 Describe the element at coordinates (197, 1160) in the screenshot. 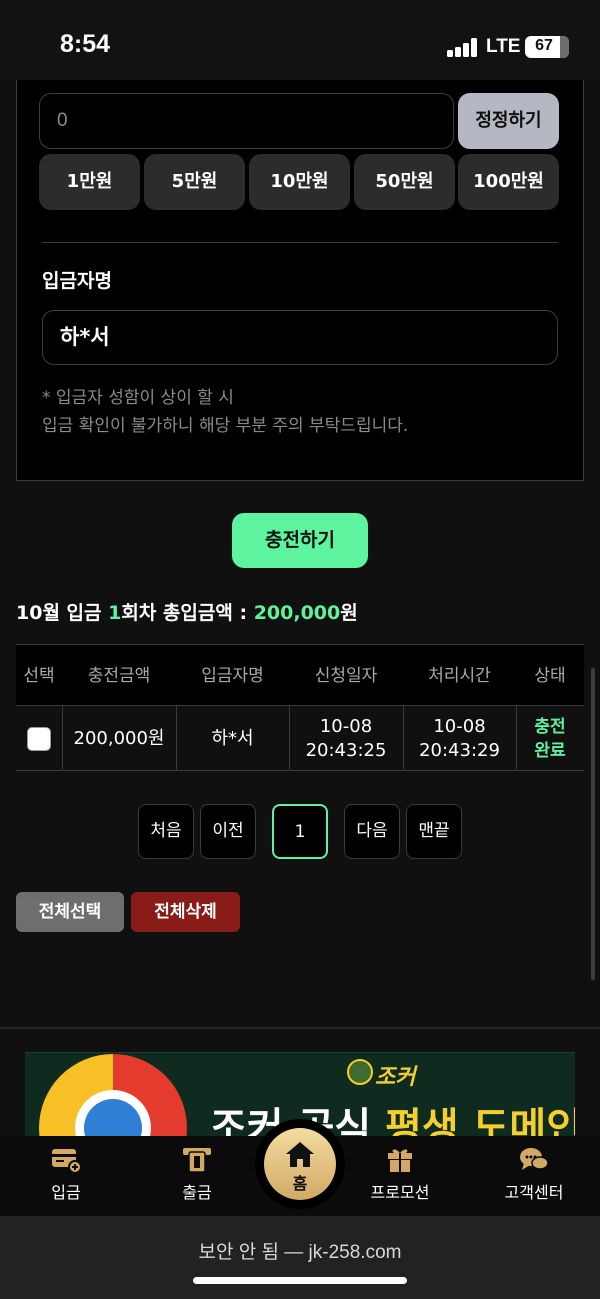

I see `withdraw-icon` at that location.